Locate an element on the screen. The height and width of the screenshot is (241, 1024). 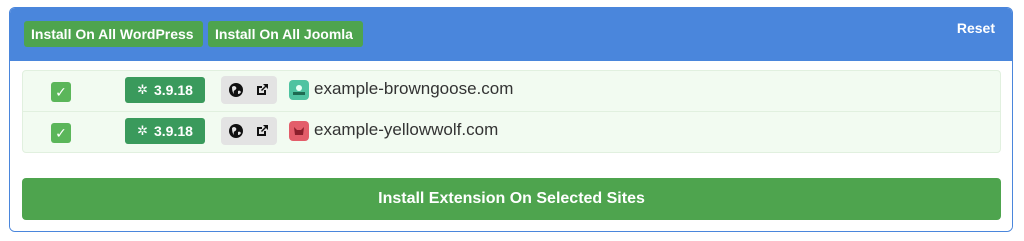
reset-link: Reset is located at coordinates (976, 28).